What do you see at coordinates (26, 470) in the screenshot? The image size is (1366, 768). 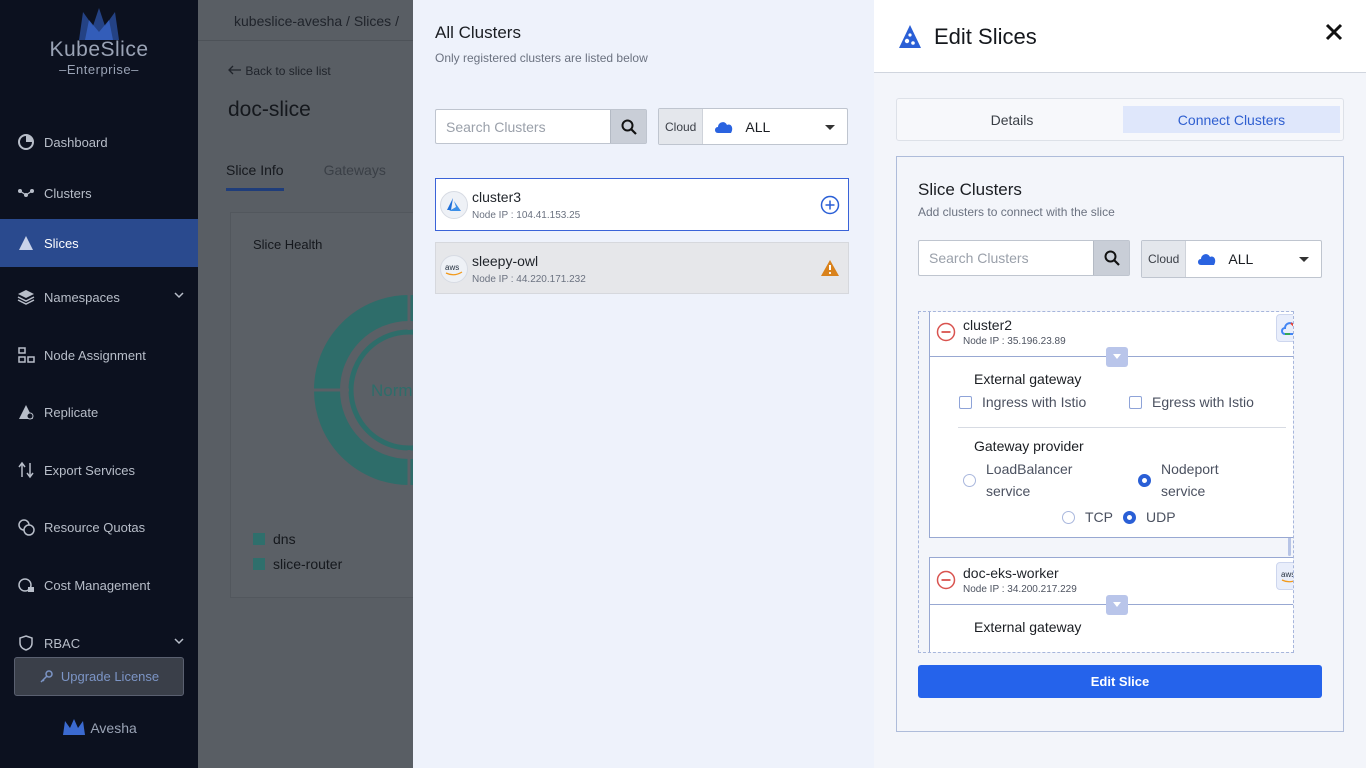 I see `arrows-icon` at bounding box center [26, 470].